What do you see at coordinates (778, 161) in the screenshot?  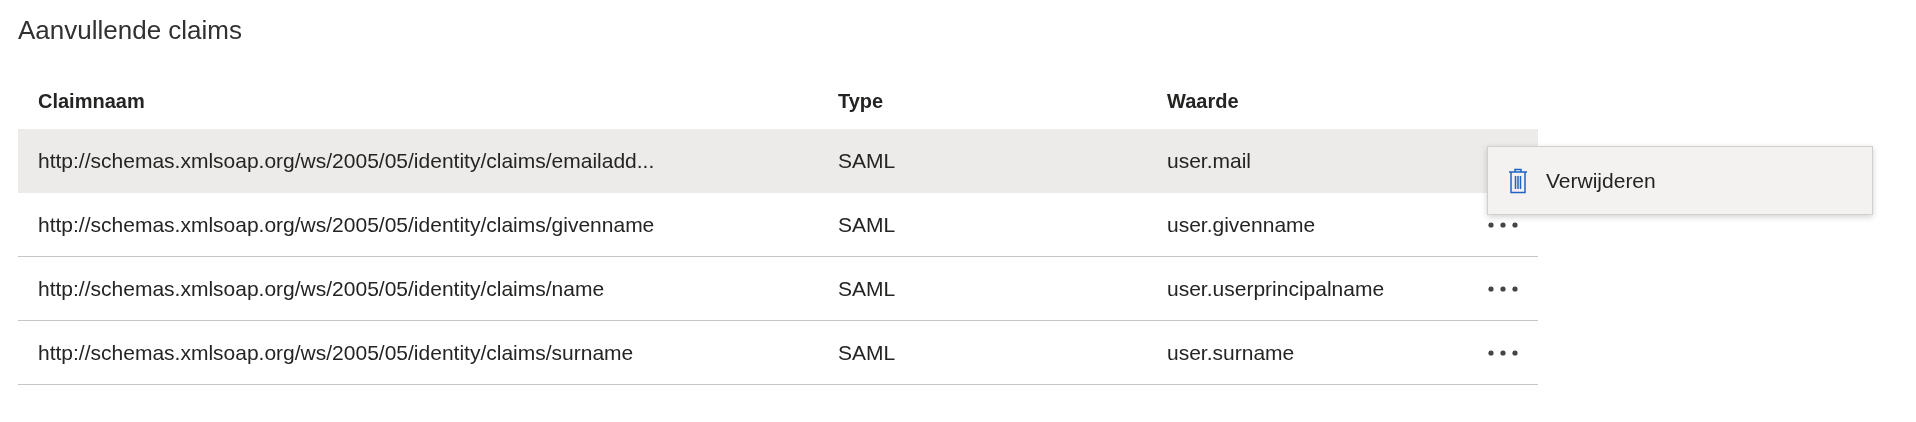 I see `selected-row: http://schemas.xmlsoap.org/ws/2005/05/identity/claims/emailadd... SAML user.mail` at bounding box center [778, 161].